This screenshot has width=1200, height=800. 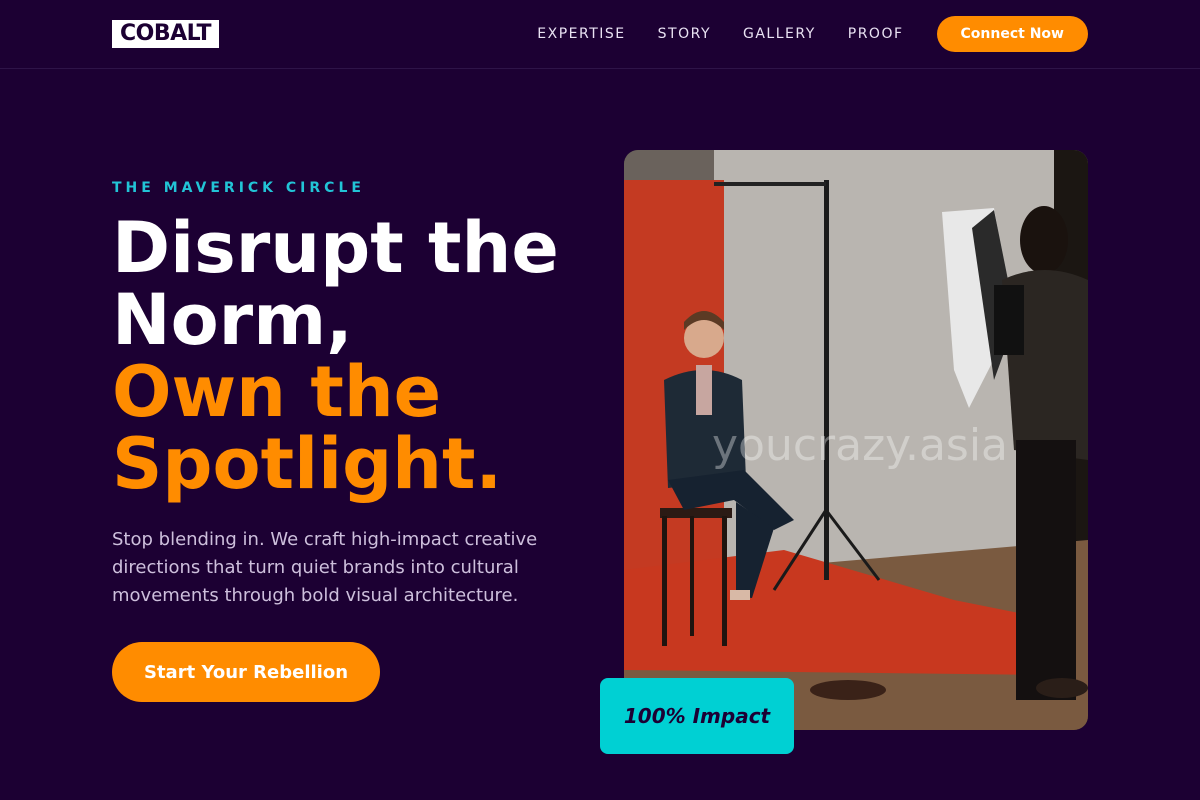 I want to click on nav-link-gallery: GALLERY, so click(x=779, y=34).